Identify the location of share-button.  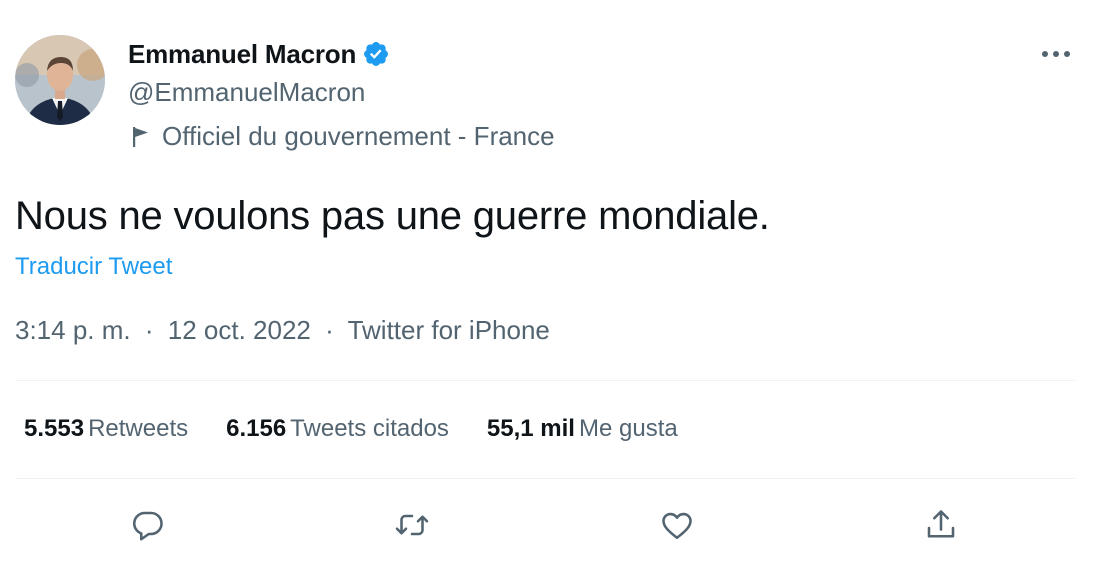
(941, 525).